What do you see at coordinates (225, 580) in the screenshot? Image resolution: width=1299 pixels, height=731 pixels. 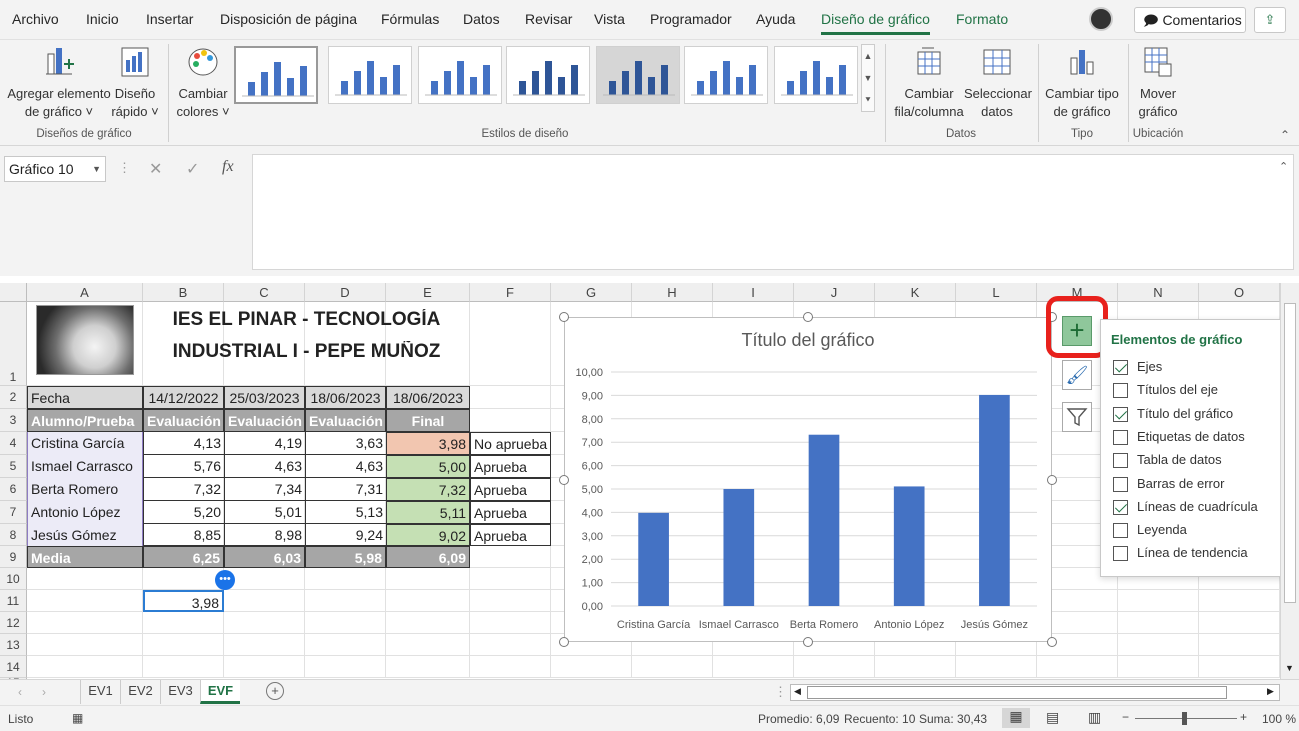 I see `quick-analysis-icon: •••` at bounding box center [225, 580].